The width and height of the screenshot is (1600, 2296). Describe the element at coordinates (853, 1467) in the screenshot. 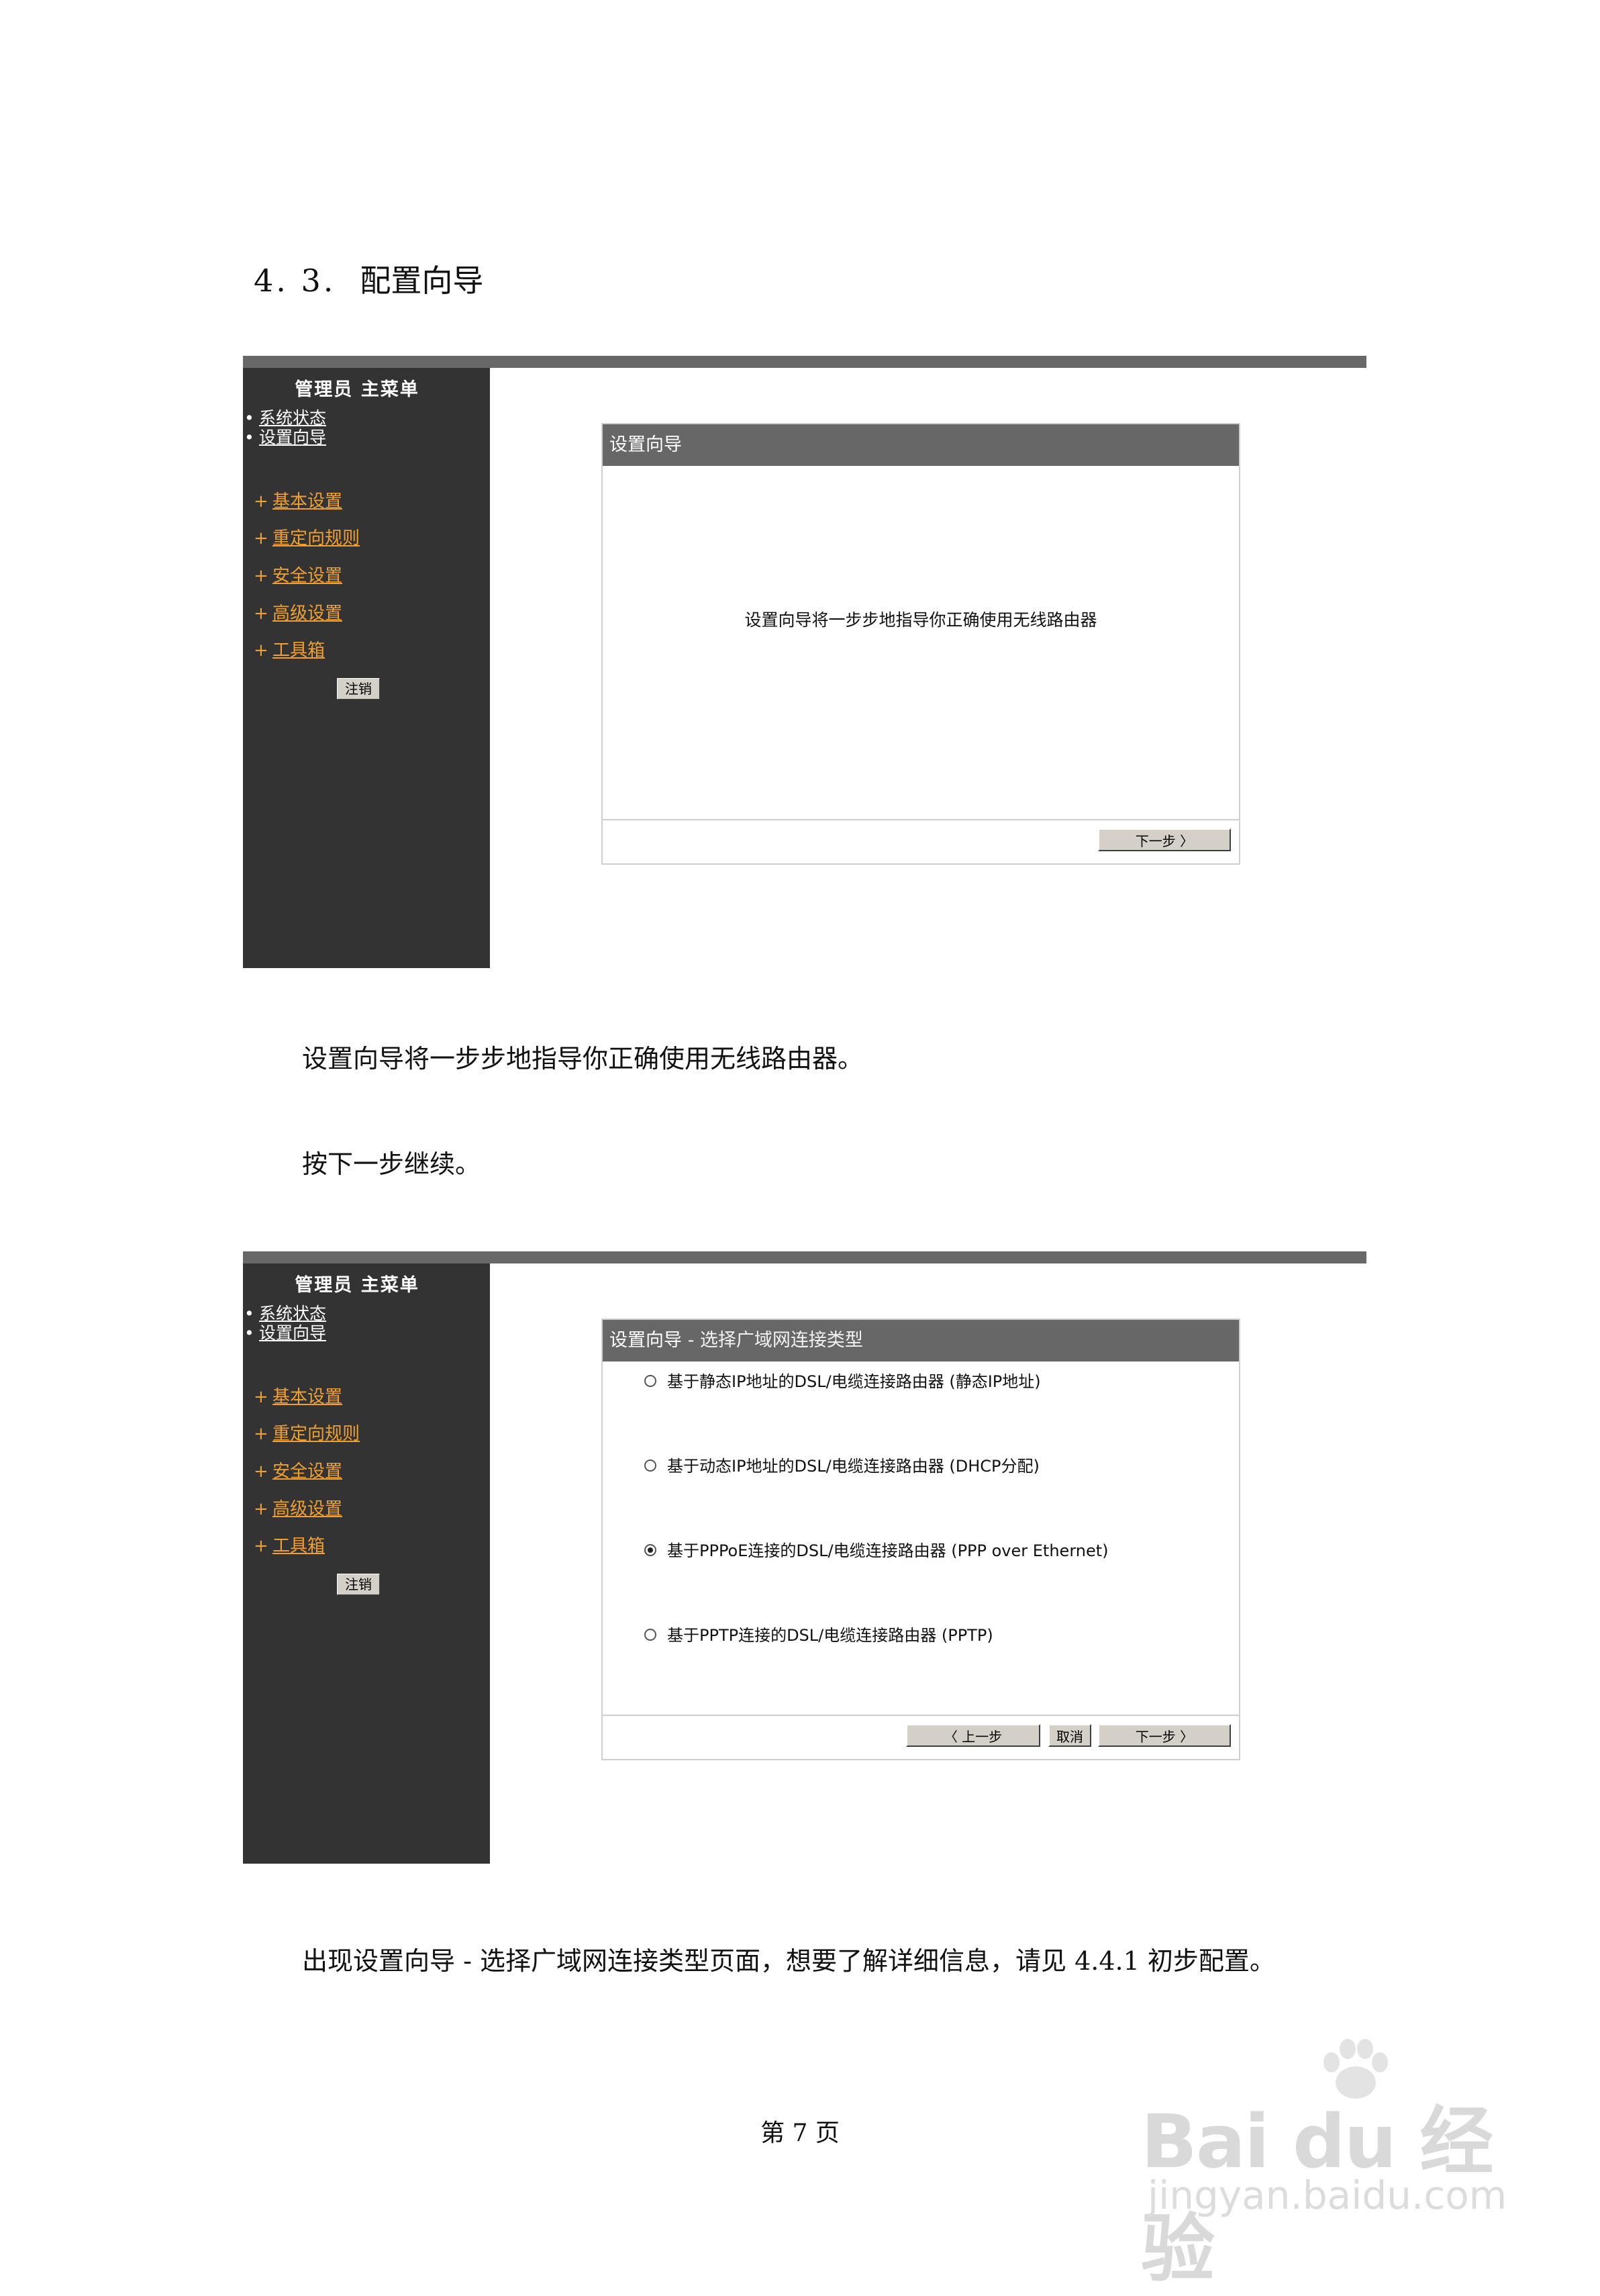

I see `option-label: 基于动态IP地址的DSL/电缆连接路由器 (DHCP分配)` at that location.